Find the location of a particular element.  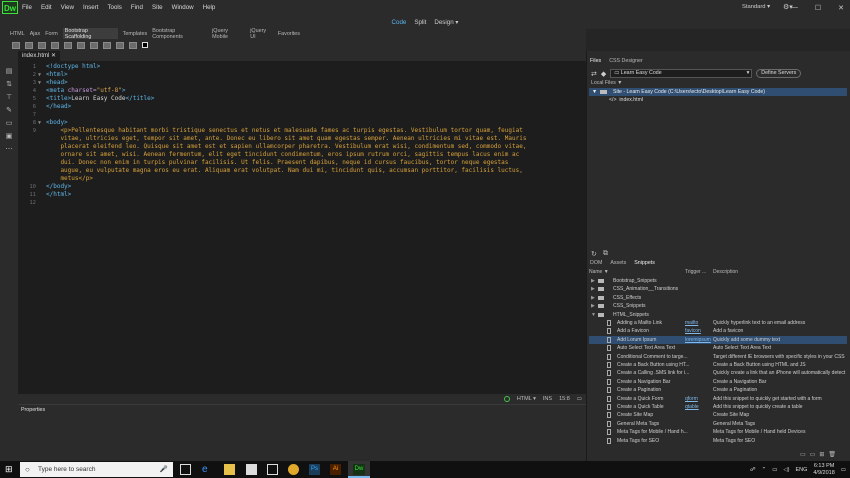

illustrator-icon: Ai is located at coordinates (335, 469).